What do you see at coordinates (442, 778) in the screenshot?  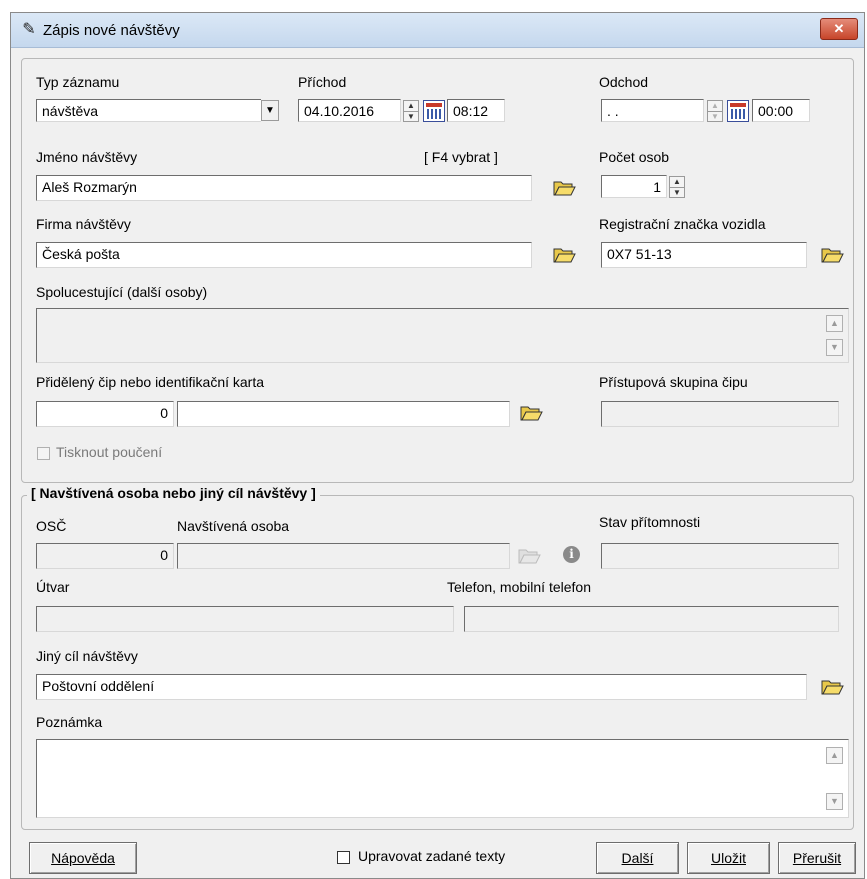 I see `note-textarea` at bounding box center [442, 778].